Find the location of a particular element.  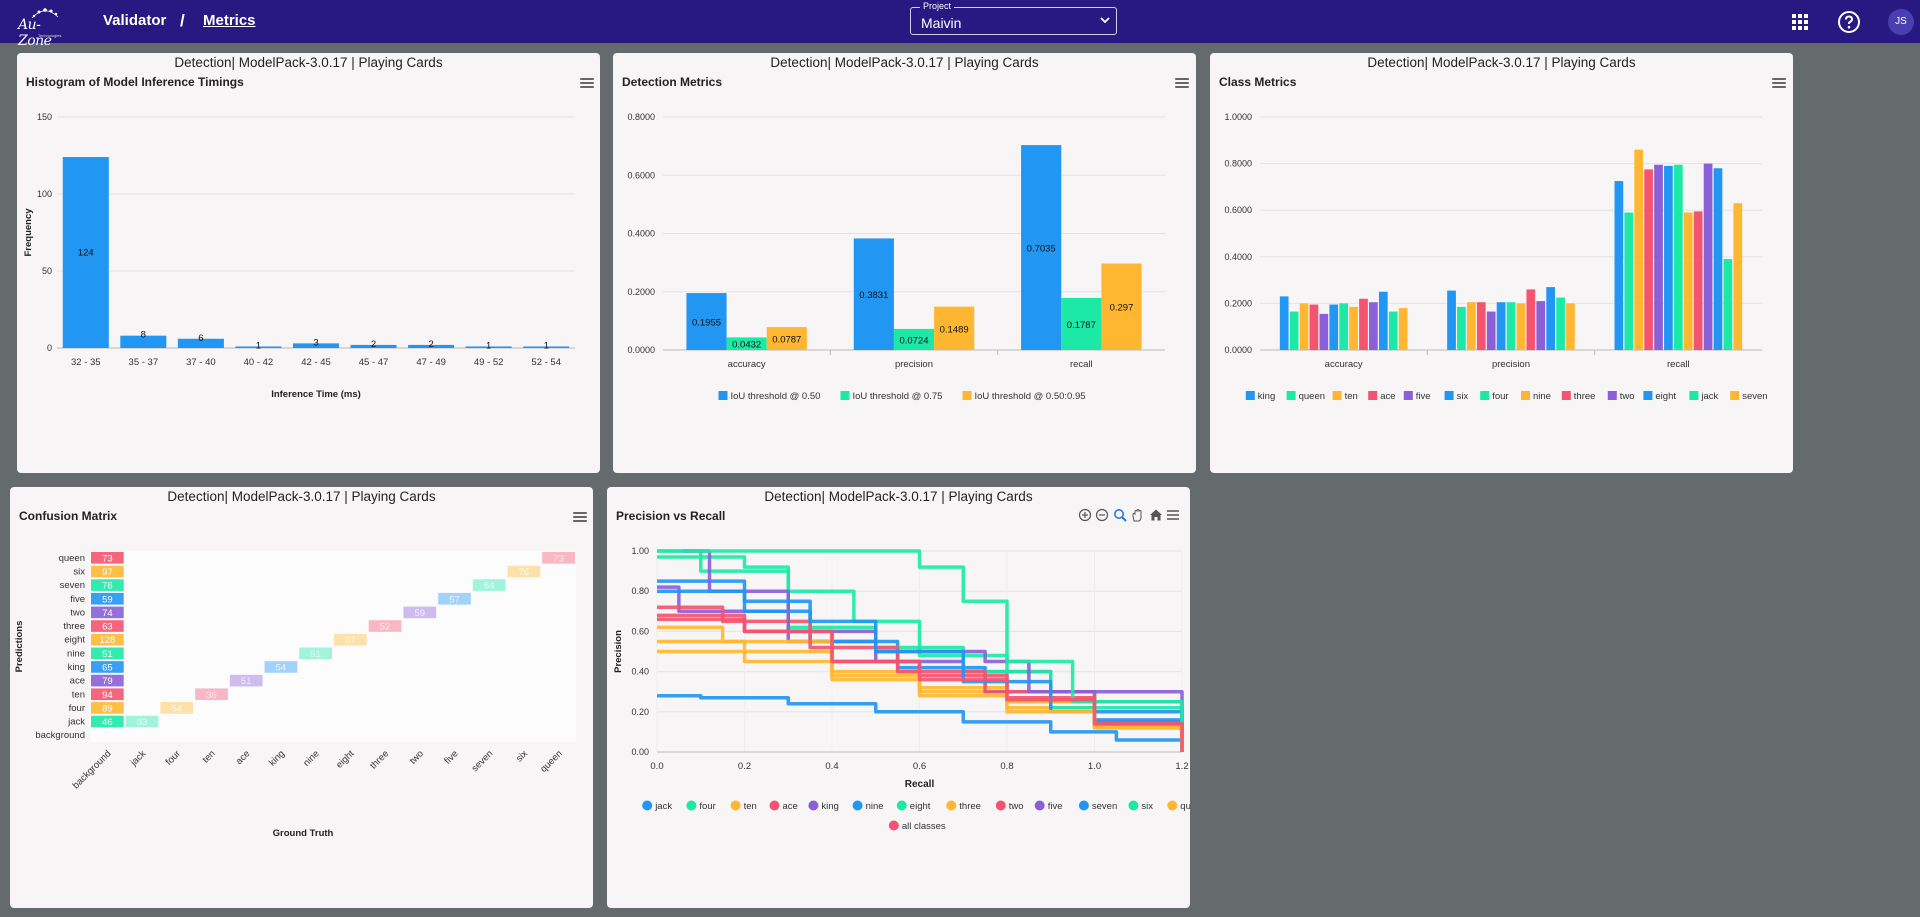

legend-item-label: jack is located at coordinates (663, 806).